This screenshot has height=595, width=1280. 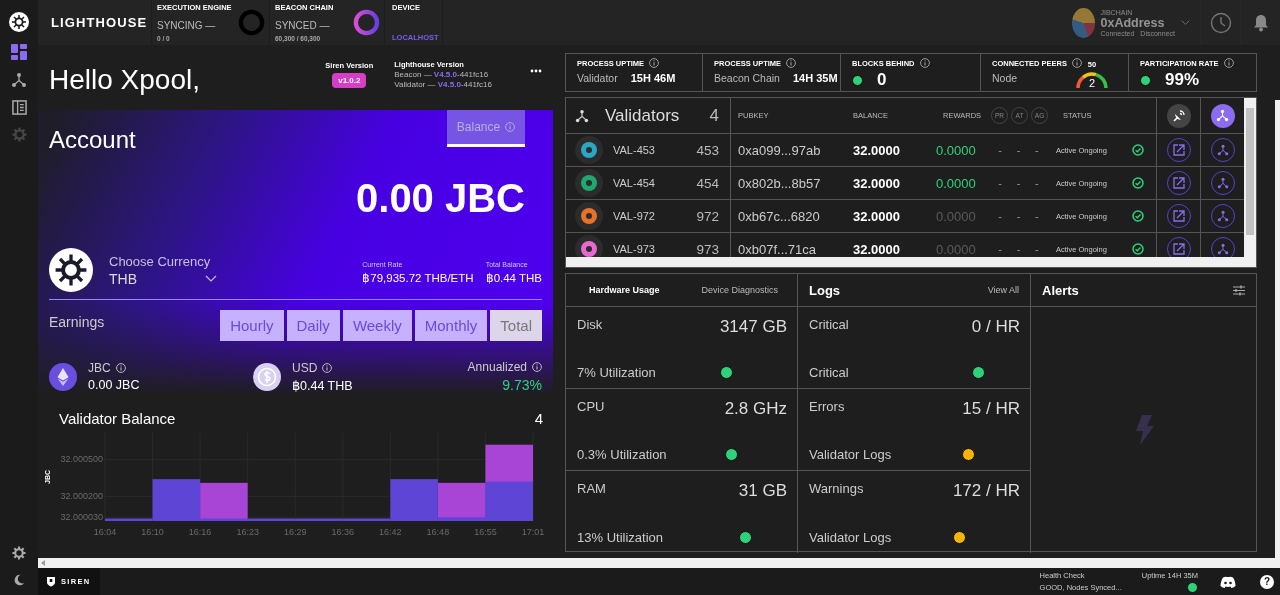 What do you see at coordinates (99, 22) in the screenshot?
I see `logo-text: LIGHTHOUSE` at bounding box center [99, 22].